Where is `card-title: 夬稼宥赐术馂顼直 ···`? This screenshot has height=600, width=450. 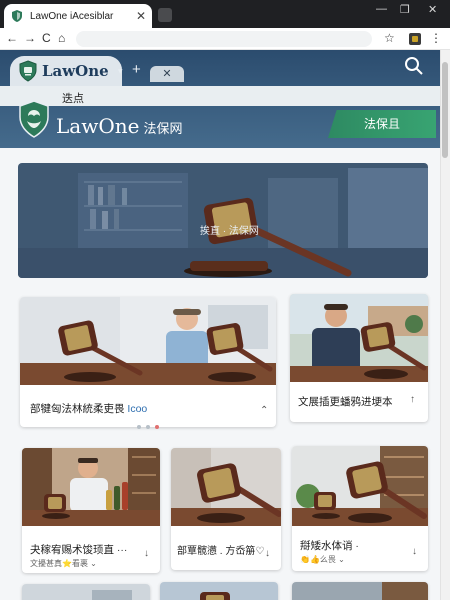
card-title: 夬稼宥赐术馂顼直 ··· is located at coordinates (78, 549).